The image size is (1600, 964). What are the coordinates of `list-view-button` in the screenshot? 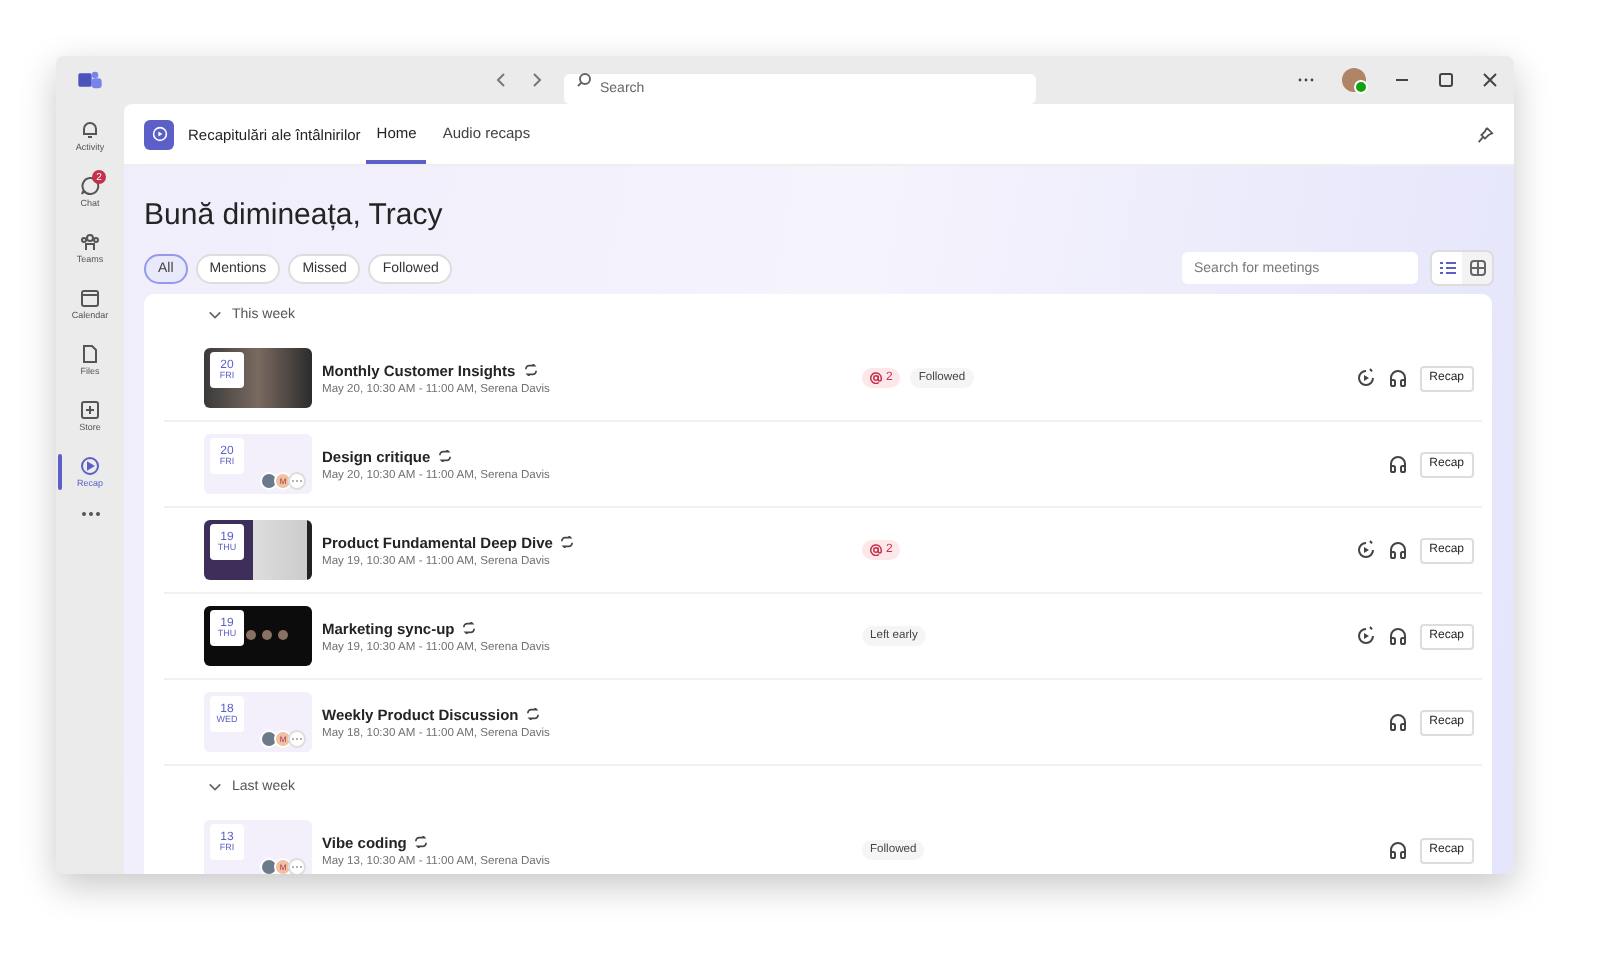 It's located at (1447, 268).